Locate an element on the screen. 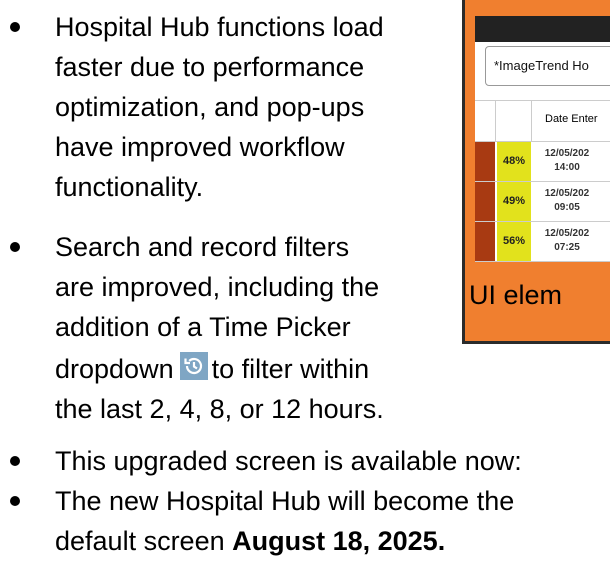 The height and width of the screenshot is (562, 610). date-cell: 12/05/202 07:25 is located at coordinates (567, 240).